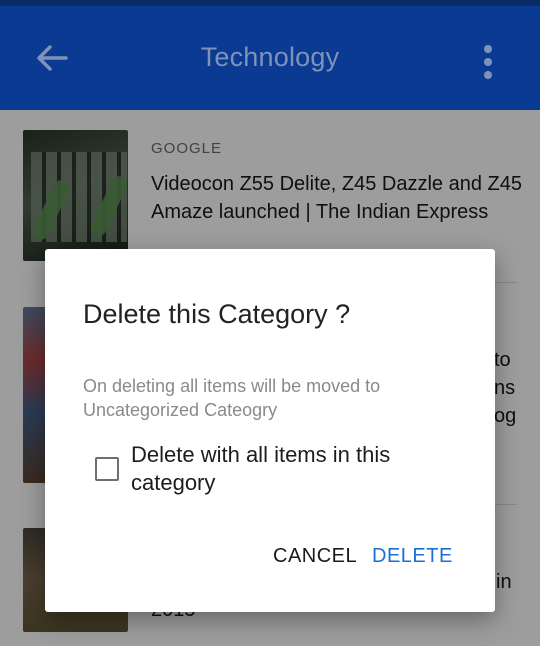 This screenshot has width=540, height=646. Describe the element at coordinates (315, 556) in the screenshot. I see `cancel-button: CANCEL` at that location.